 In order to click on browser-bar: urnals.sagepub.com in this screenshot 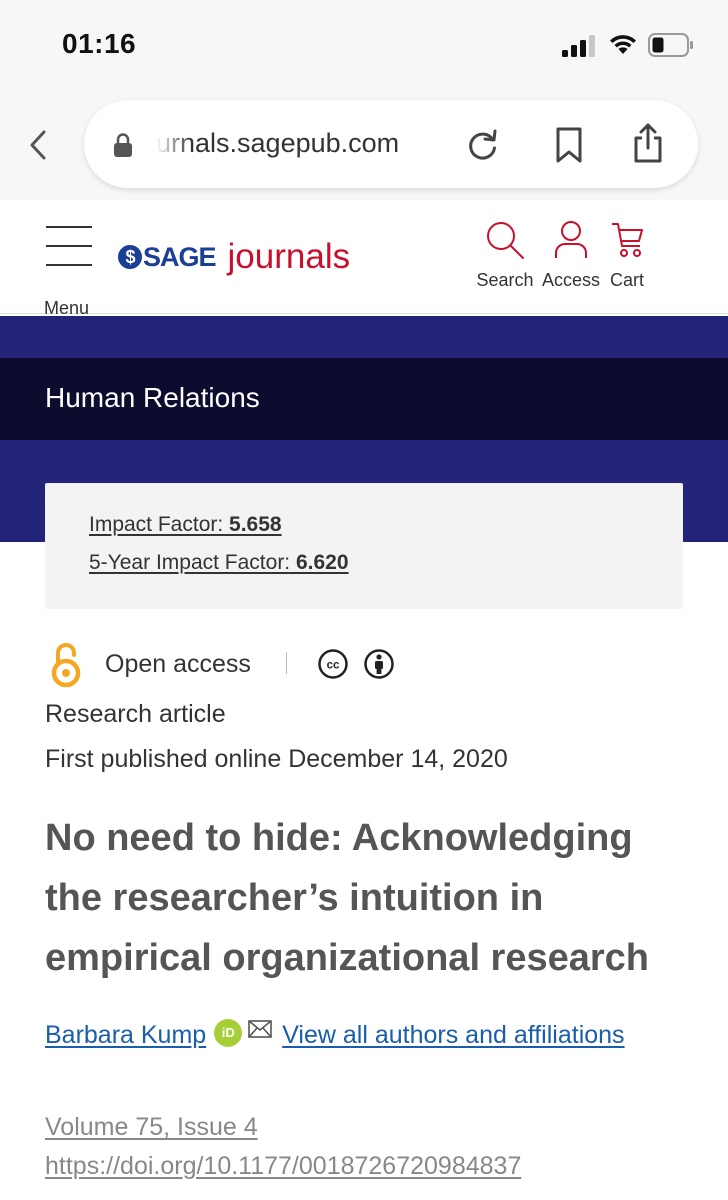, I will do `click(364, 146)`.